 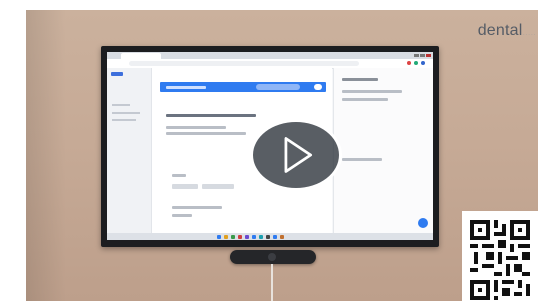 I want to click on content-title, so click(x=211, y=115).